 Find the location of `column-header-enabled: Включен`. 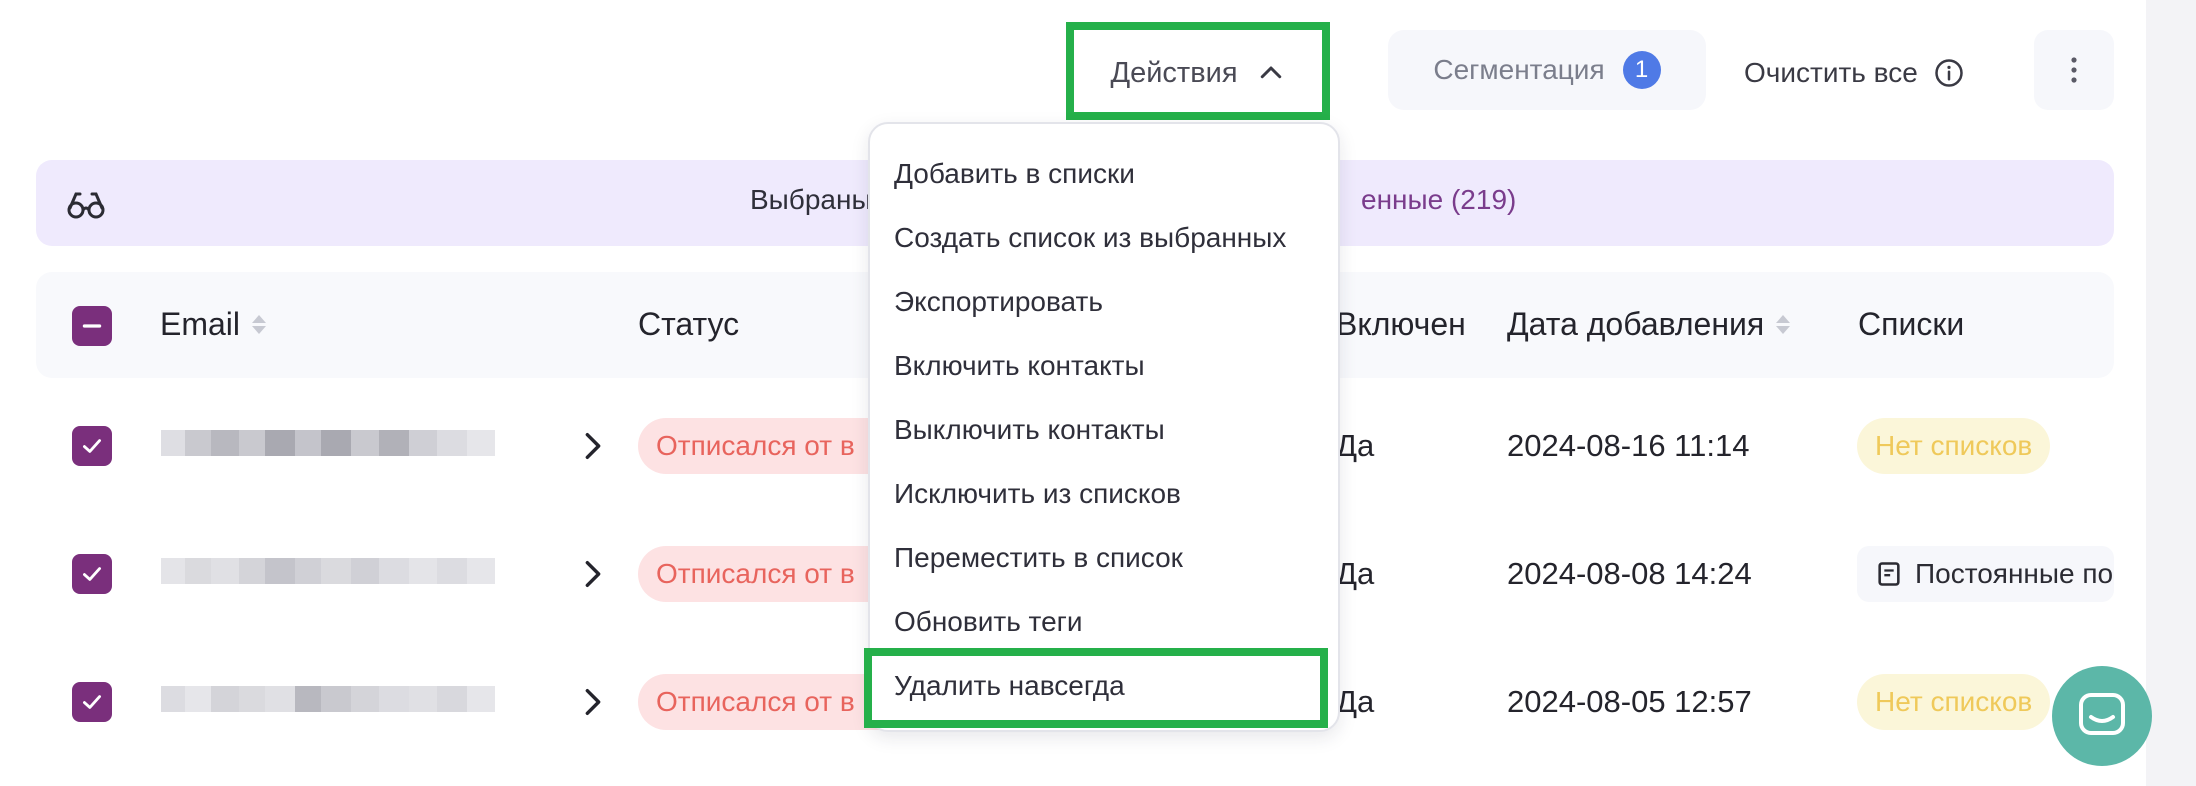

column-header-enabled: Включен is located at coordinates (1401, 324).